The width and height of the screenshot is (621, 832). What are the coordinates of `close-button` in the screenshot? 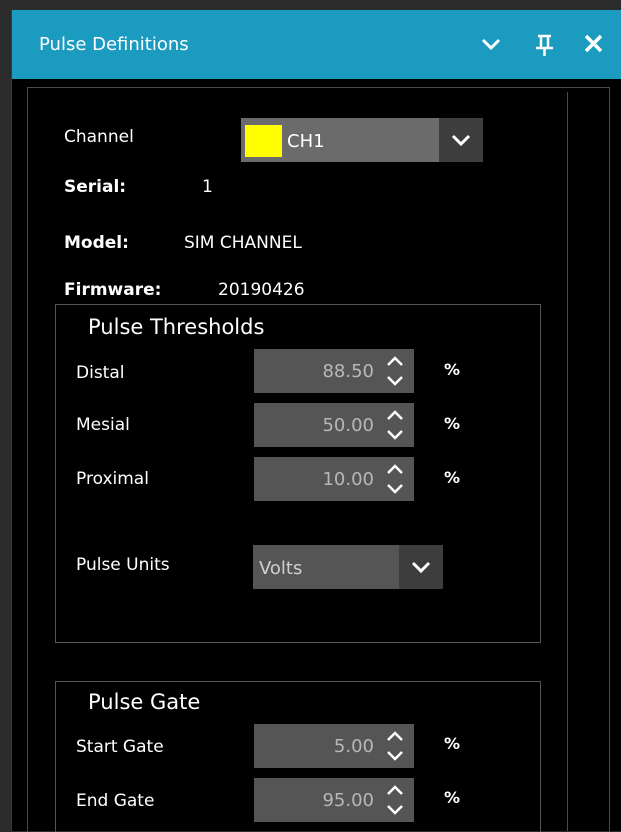 It's located at (594, 44).